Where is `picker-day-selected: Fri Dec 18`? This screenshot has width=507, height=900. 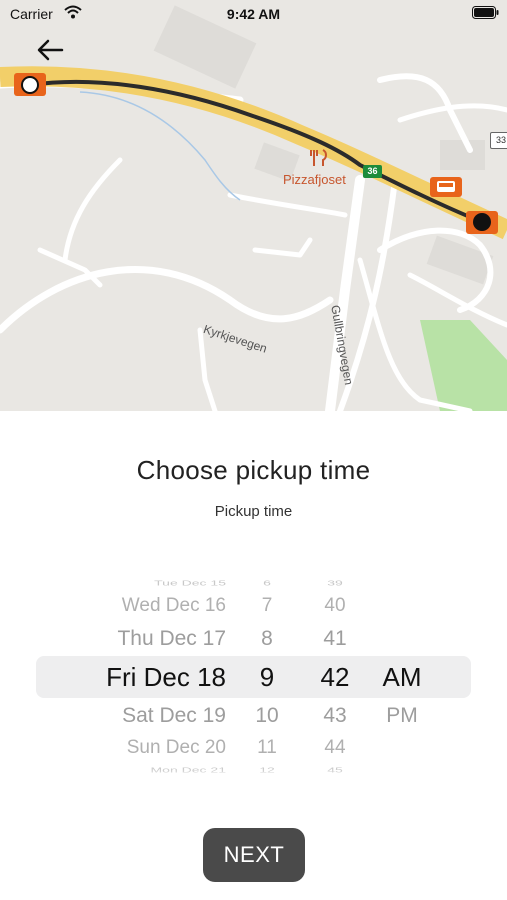 picker-day-selected: Fri Dec 18 is located at coordinates (146, 677).